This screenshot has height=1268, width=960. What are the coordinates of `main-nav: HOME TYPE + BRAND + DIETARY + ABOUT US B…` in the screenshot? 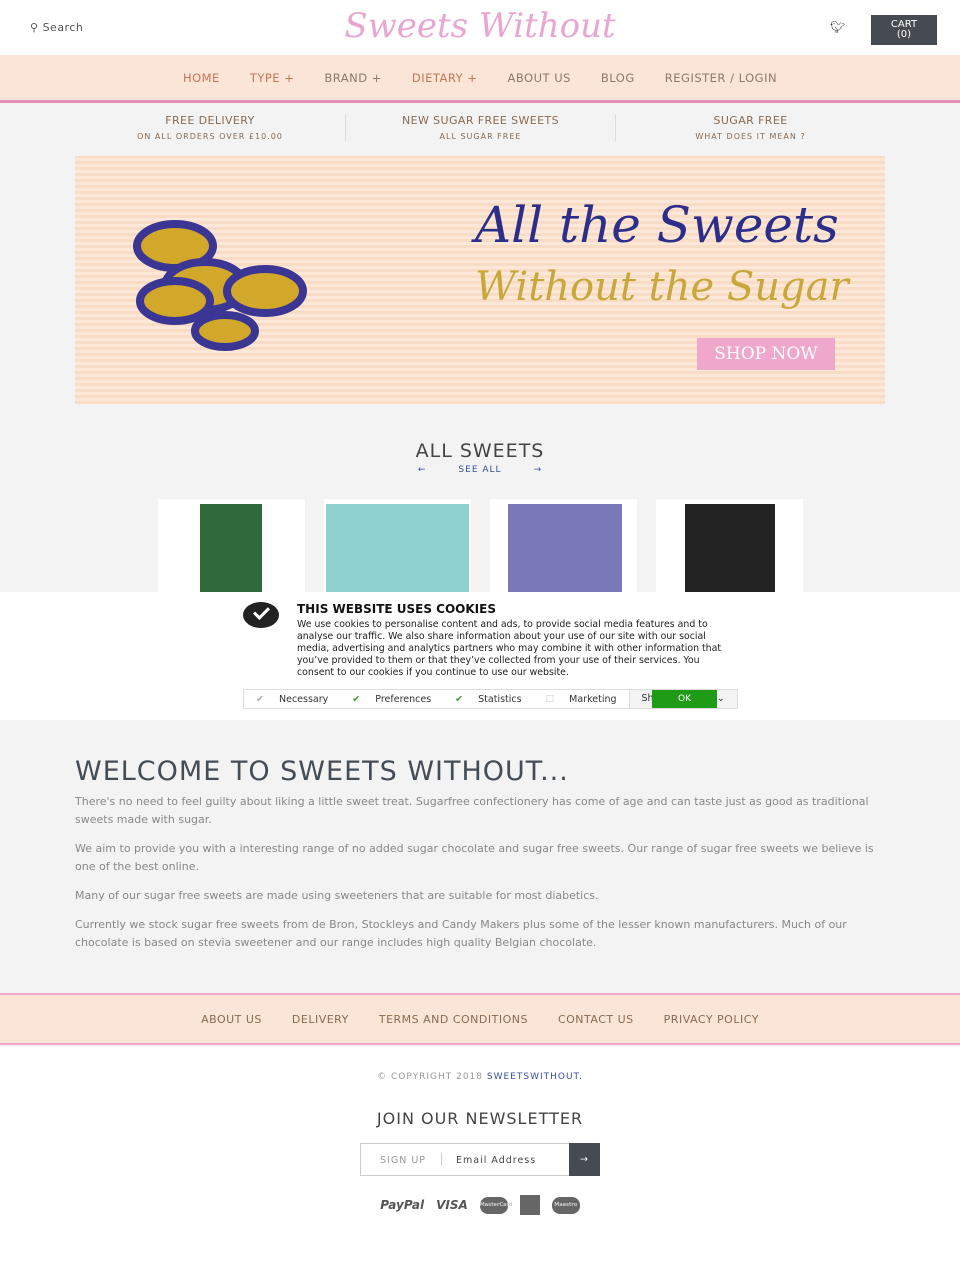 It's located at (480, 79).